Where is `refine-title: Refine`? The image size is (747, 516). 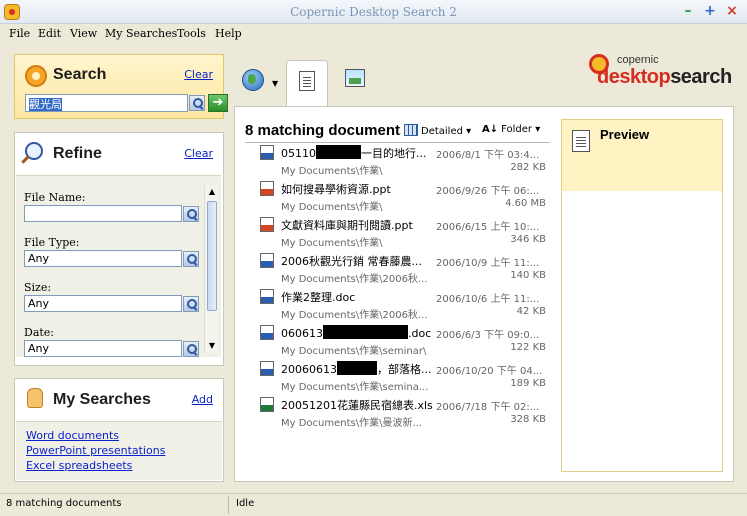
refine-title: Refine is located at coordinates (77, 153).